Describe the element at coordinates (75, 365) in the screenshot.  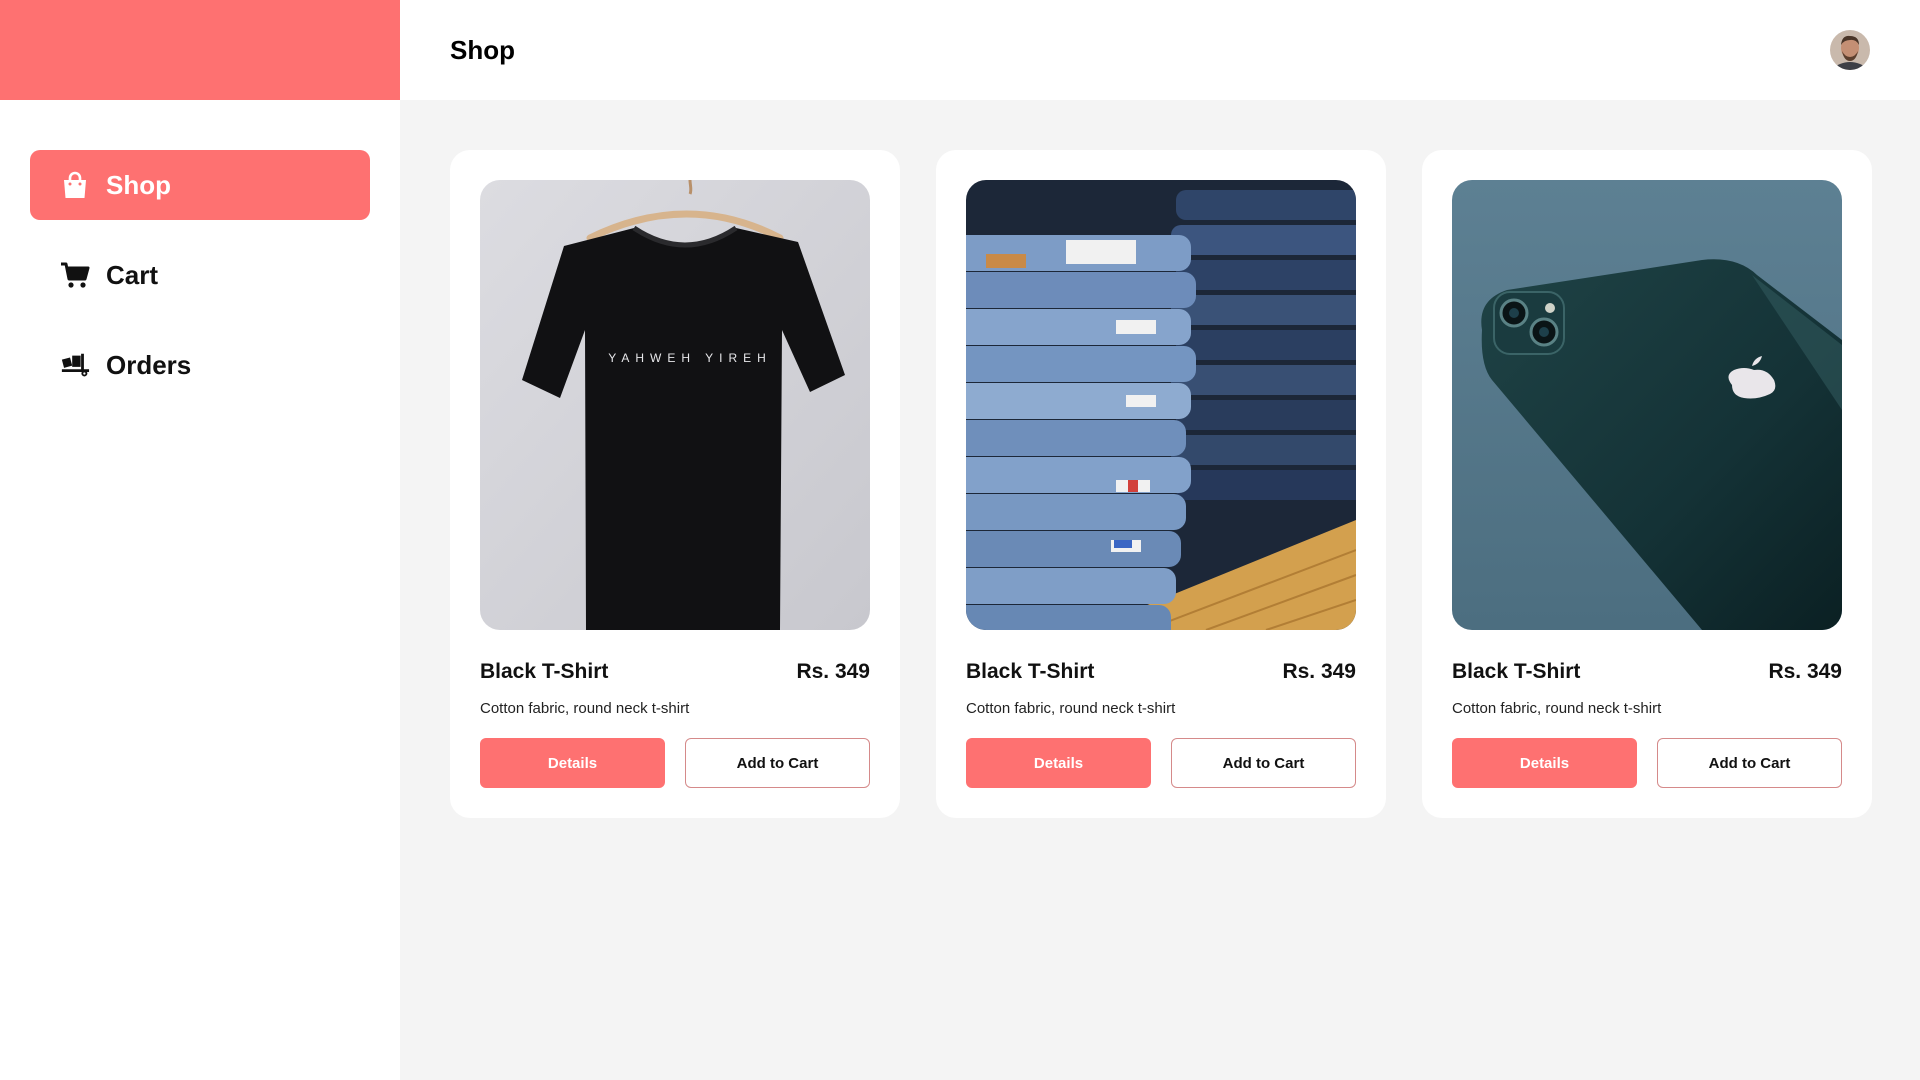
I see `truck-loading-icon` at that location.